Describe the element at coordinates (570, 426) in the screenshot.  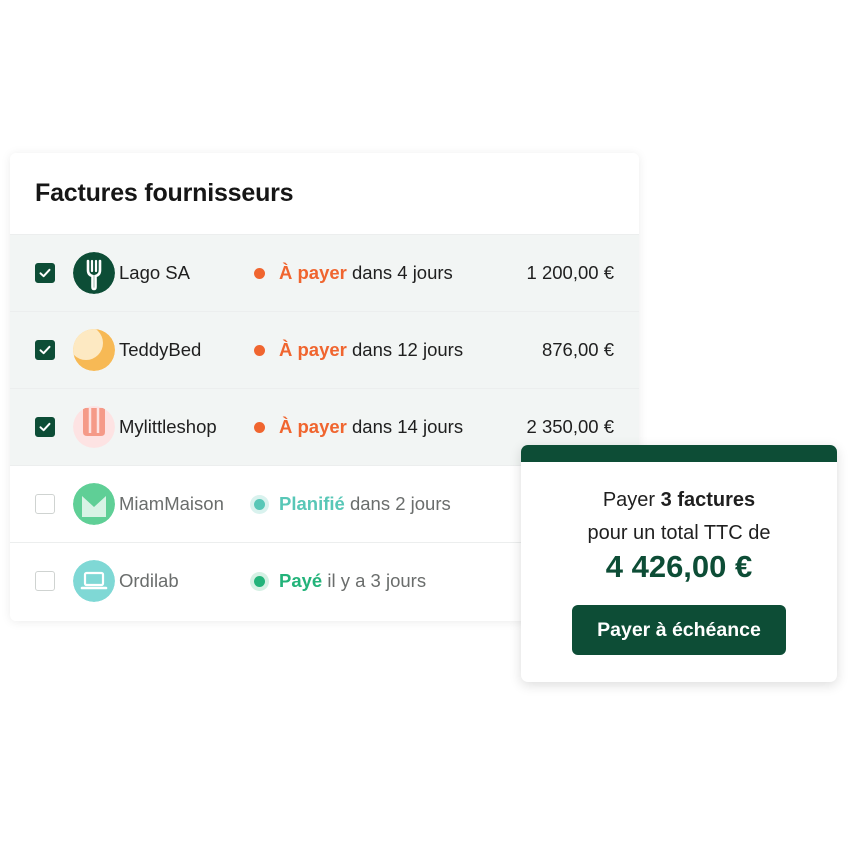
I see `invoice-amount: 2 350,00 €` at that location.